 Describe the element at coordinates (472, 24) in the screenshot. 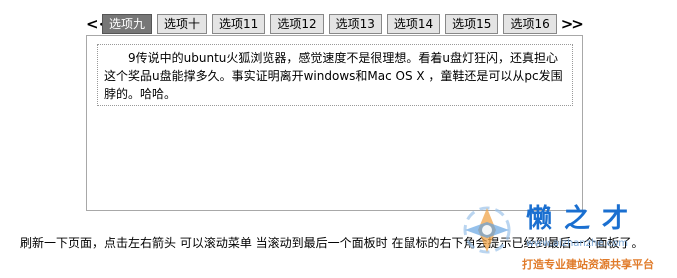

I see `tab-option-15: 选项15` at that location.